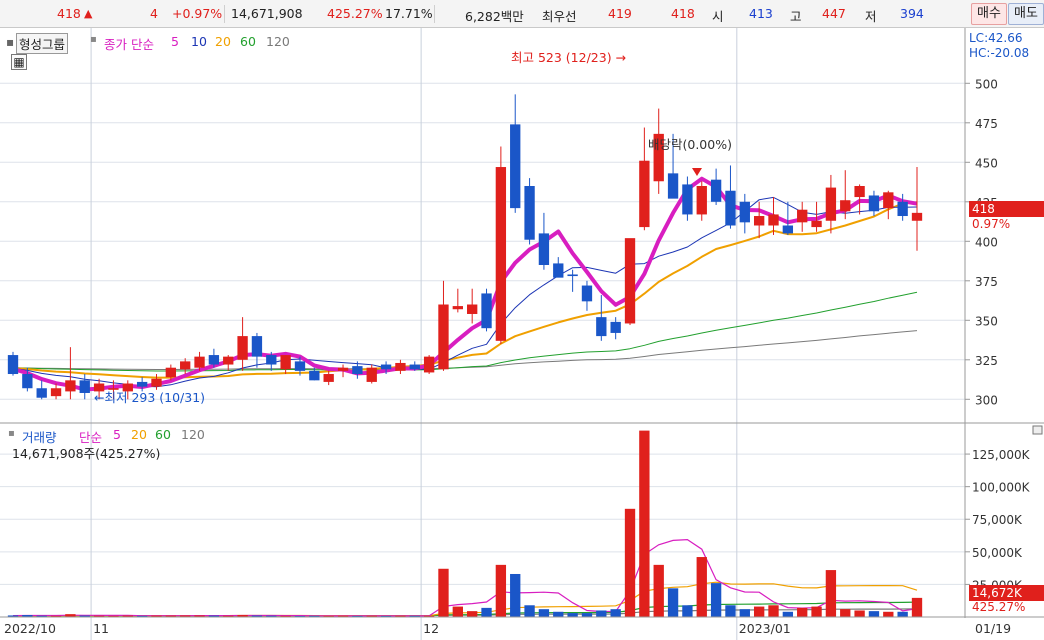  Describe the element at coordinates (718, 16) in the screenshot. I see `open-label: 시` at that location.